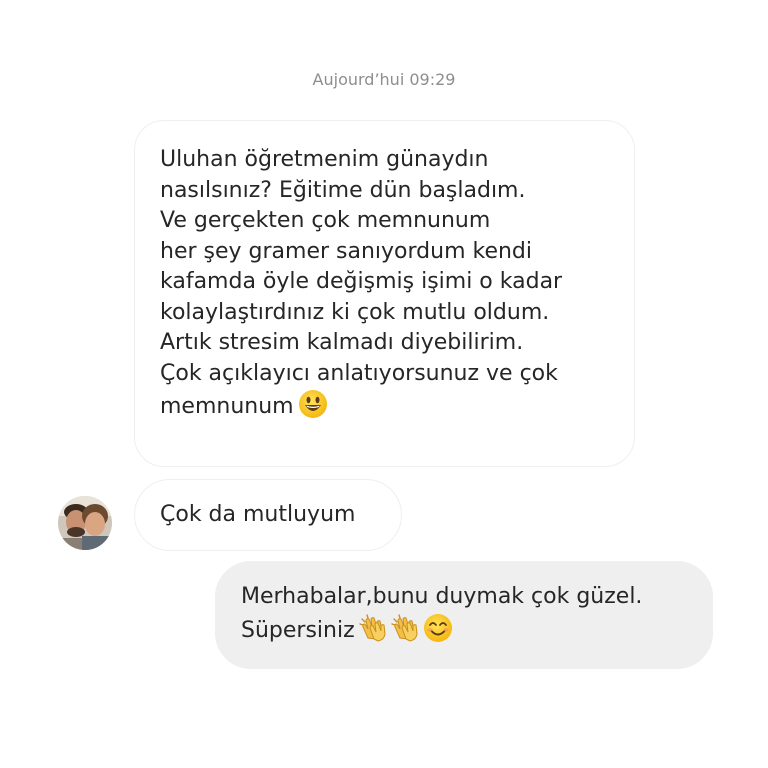  Describe the element at coordinates (342, 342) in the screenshot. I see `message-line: Artık stresim kalmadı diyebilirim.` at that location.